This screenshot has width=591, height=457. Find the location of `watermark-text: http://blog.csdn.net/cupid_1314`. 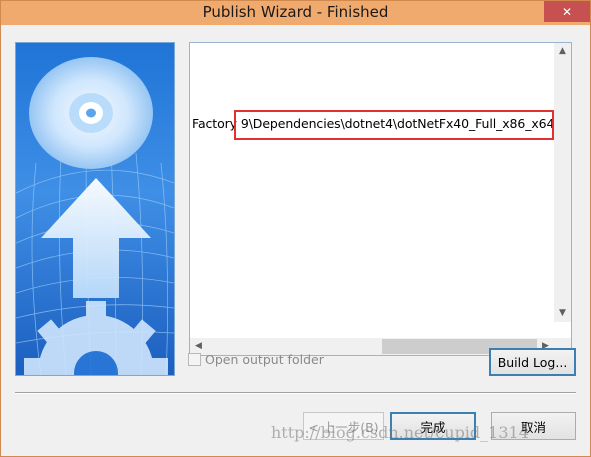

watermark-text: http://blog.csdn.net/cupid_1314 is located at coordinates (400, 432).